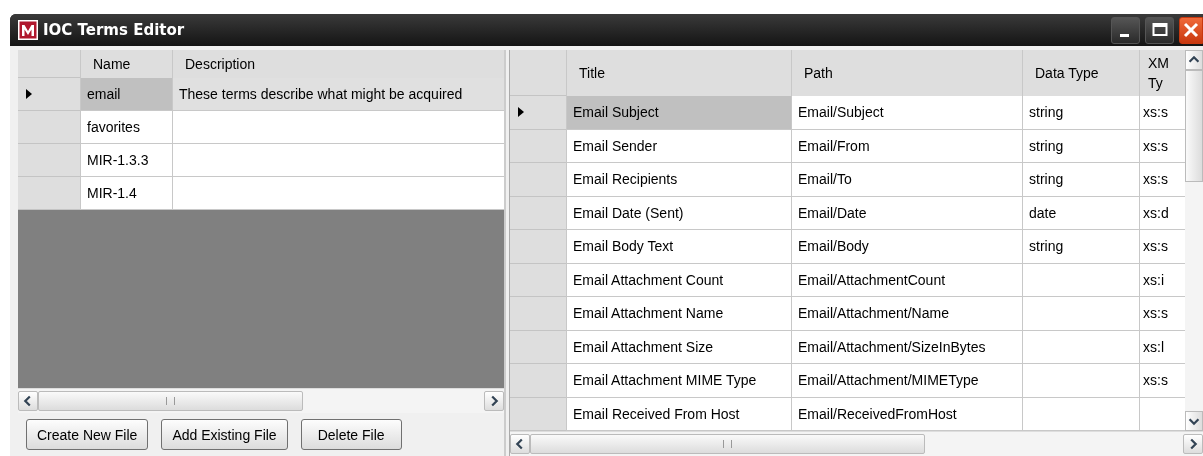 The image size is (1203, 456). I want to click on vertical-scrollbar, so click(1194, 240).